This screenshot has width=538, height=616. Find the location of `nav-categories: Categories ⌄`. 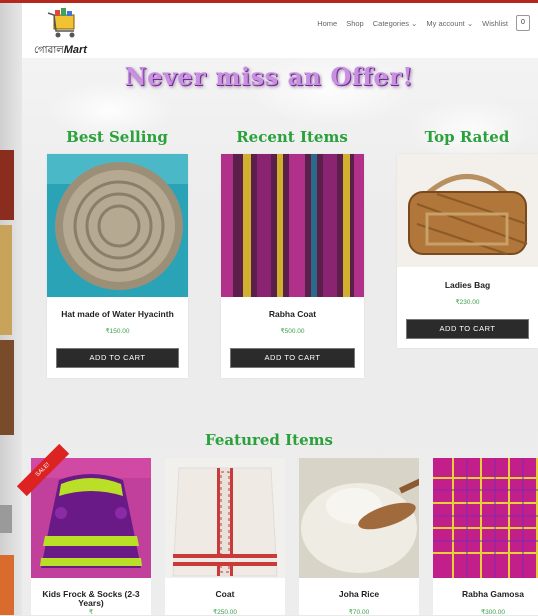

nav-categories: Categories ⌄ is located at coordinates (395, 23).